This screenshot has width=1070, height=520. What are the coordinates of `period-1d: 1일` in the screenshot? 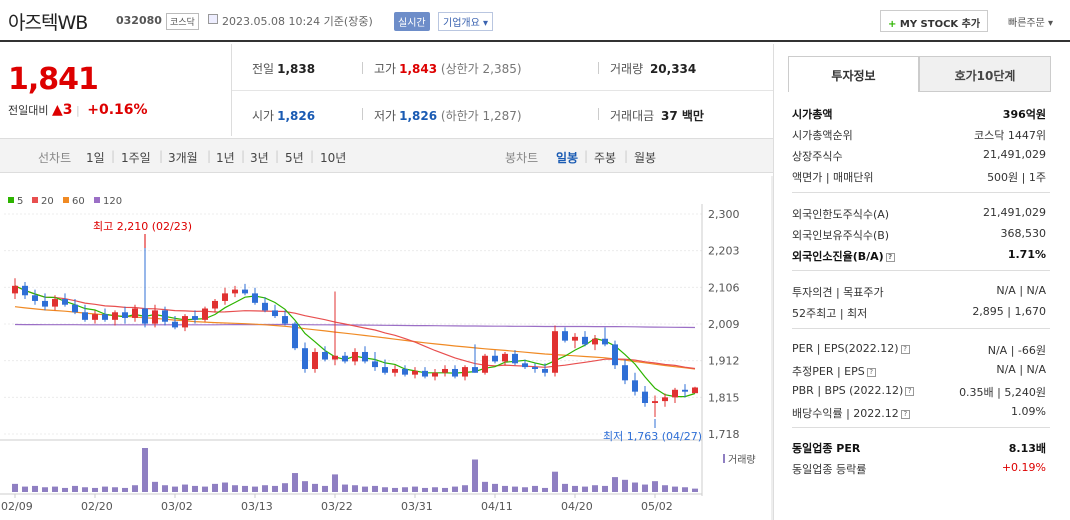 It's located at (95, 157).